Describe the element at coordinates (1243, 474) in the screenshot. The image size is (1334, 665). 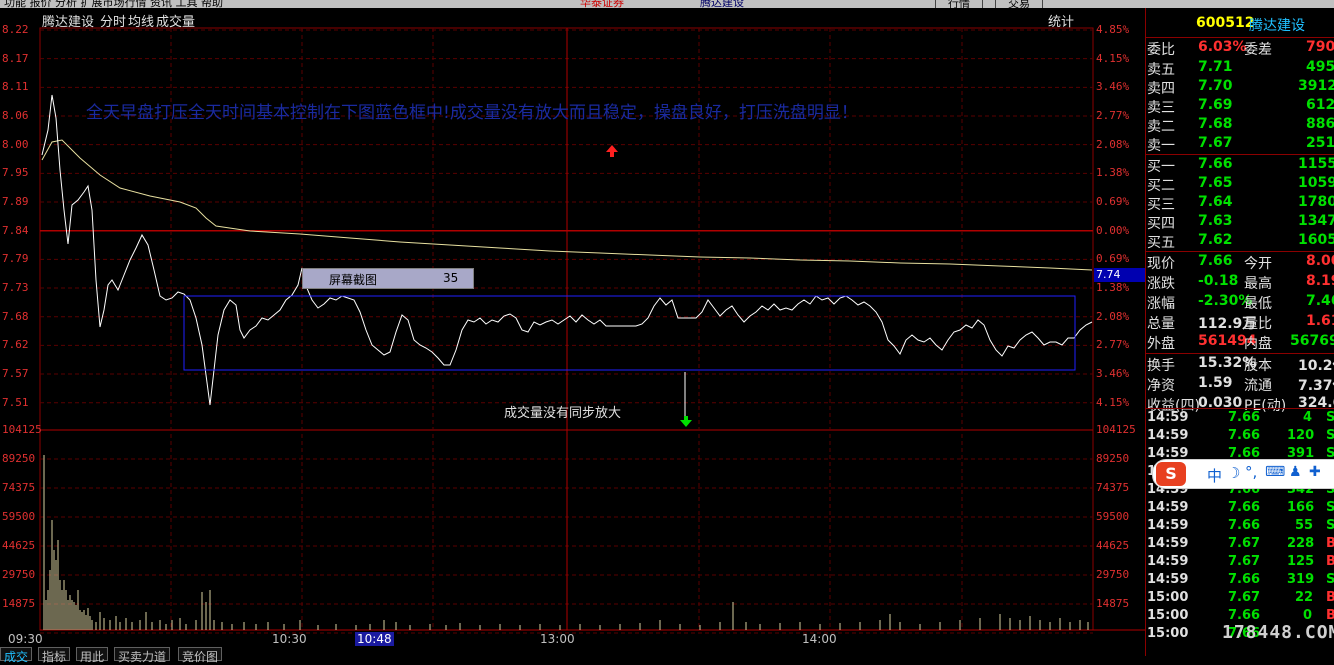
I see `ime-toolbar: S 中 ☽ °, ⌨ ♟ ✚` at that location.